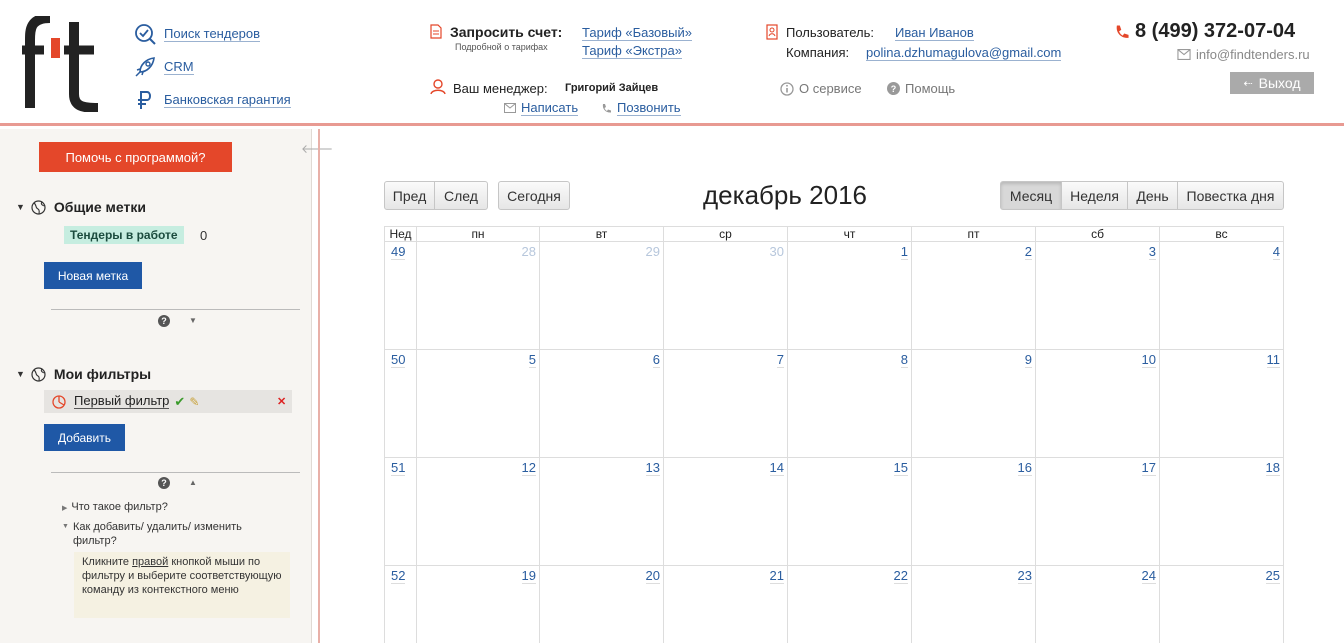 Image resolution: width=1344 pixels, height=643 pixels. What do you see at coordinates (726, 512) in the screenshot?
I see `day-cell: 14` at bounding box center [726, 512].